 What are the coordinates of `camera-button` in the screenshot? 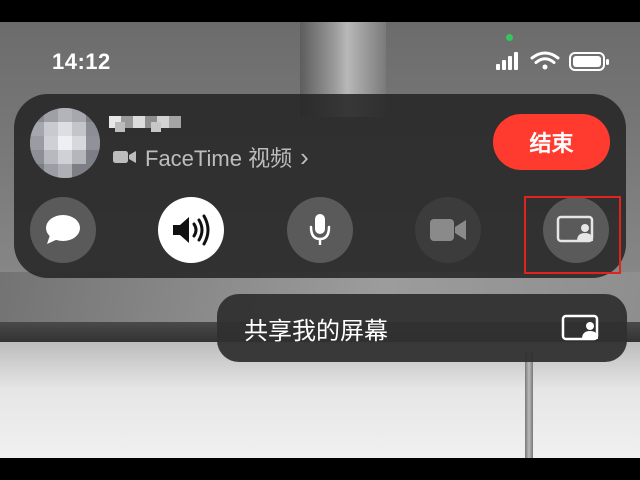 It's located at (448, 230).